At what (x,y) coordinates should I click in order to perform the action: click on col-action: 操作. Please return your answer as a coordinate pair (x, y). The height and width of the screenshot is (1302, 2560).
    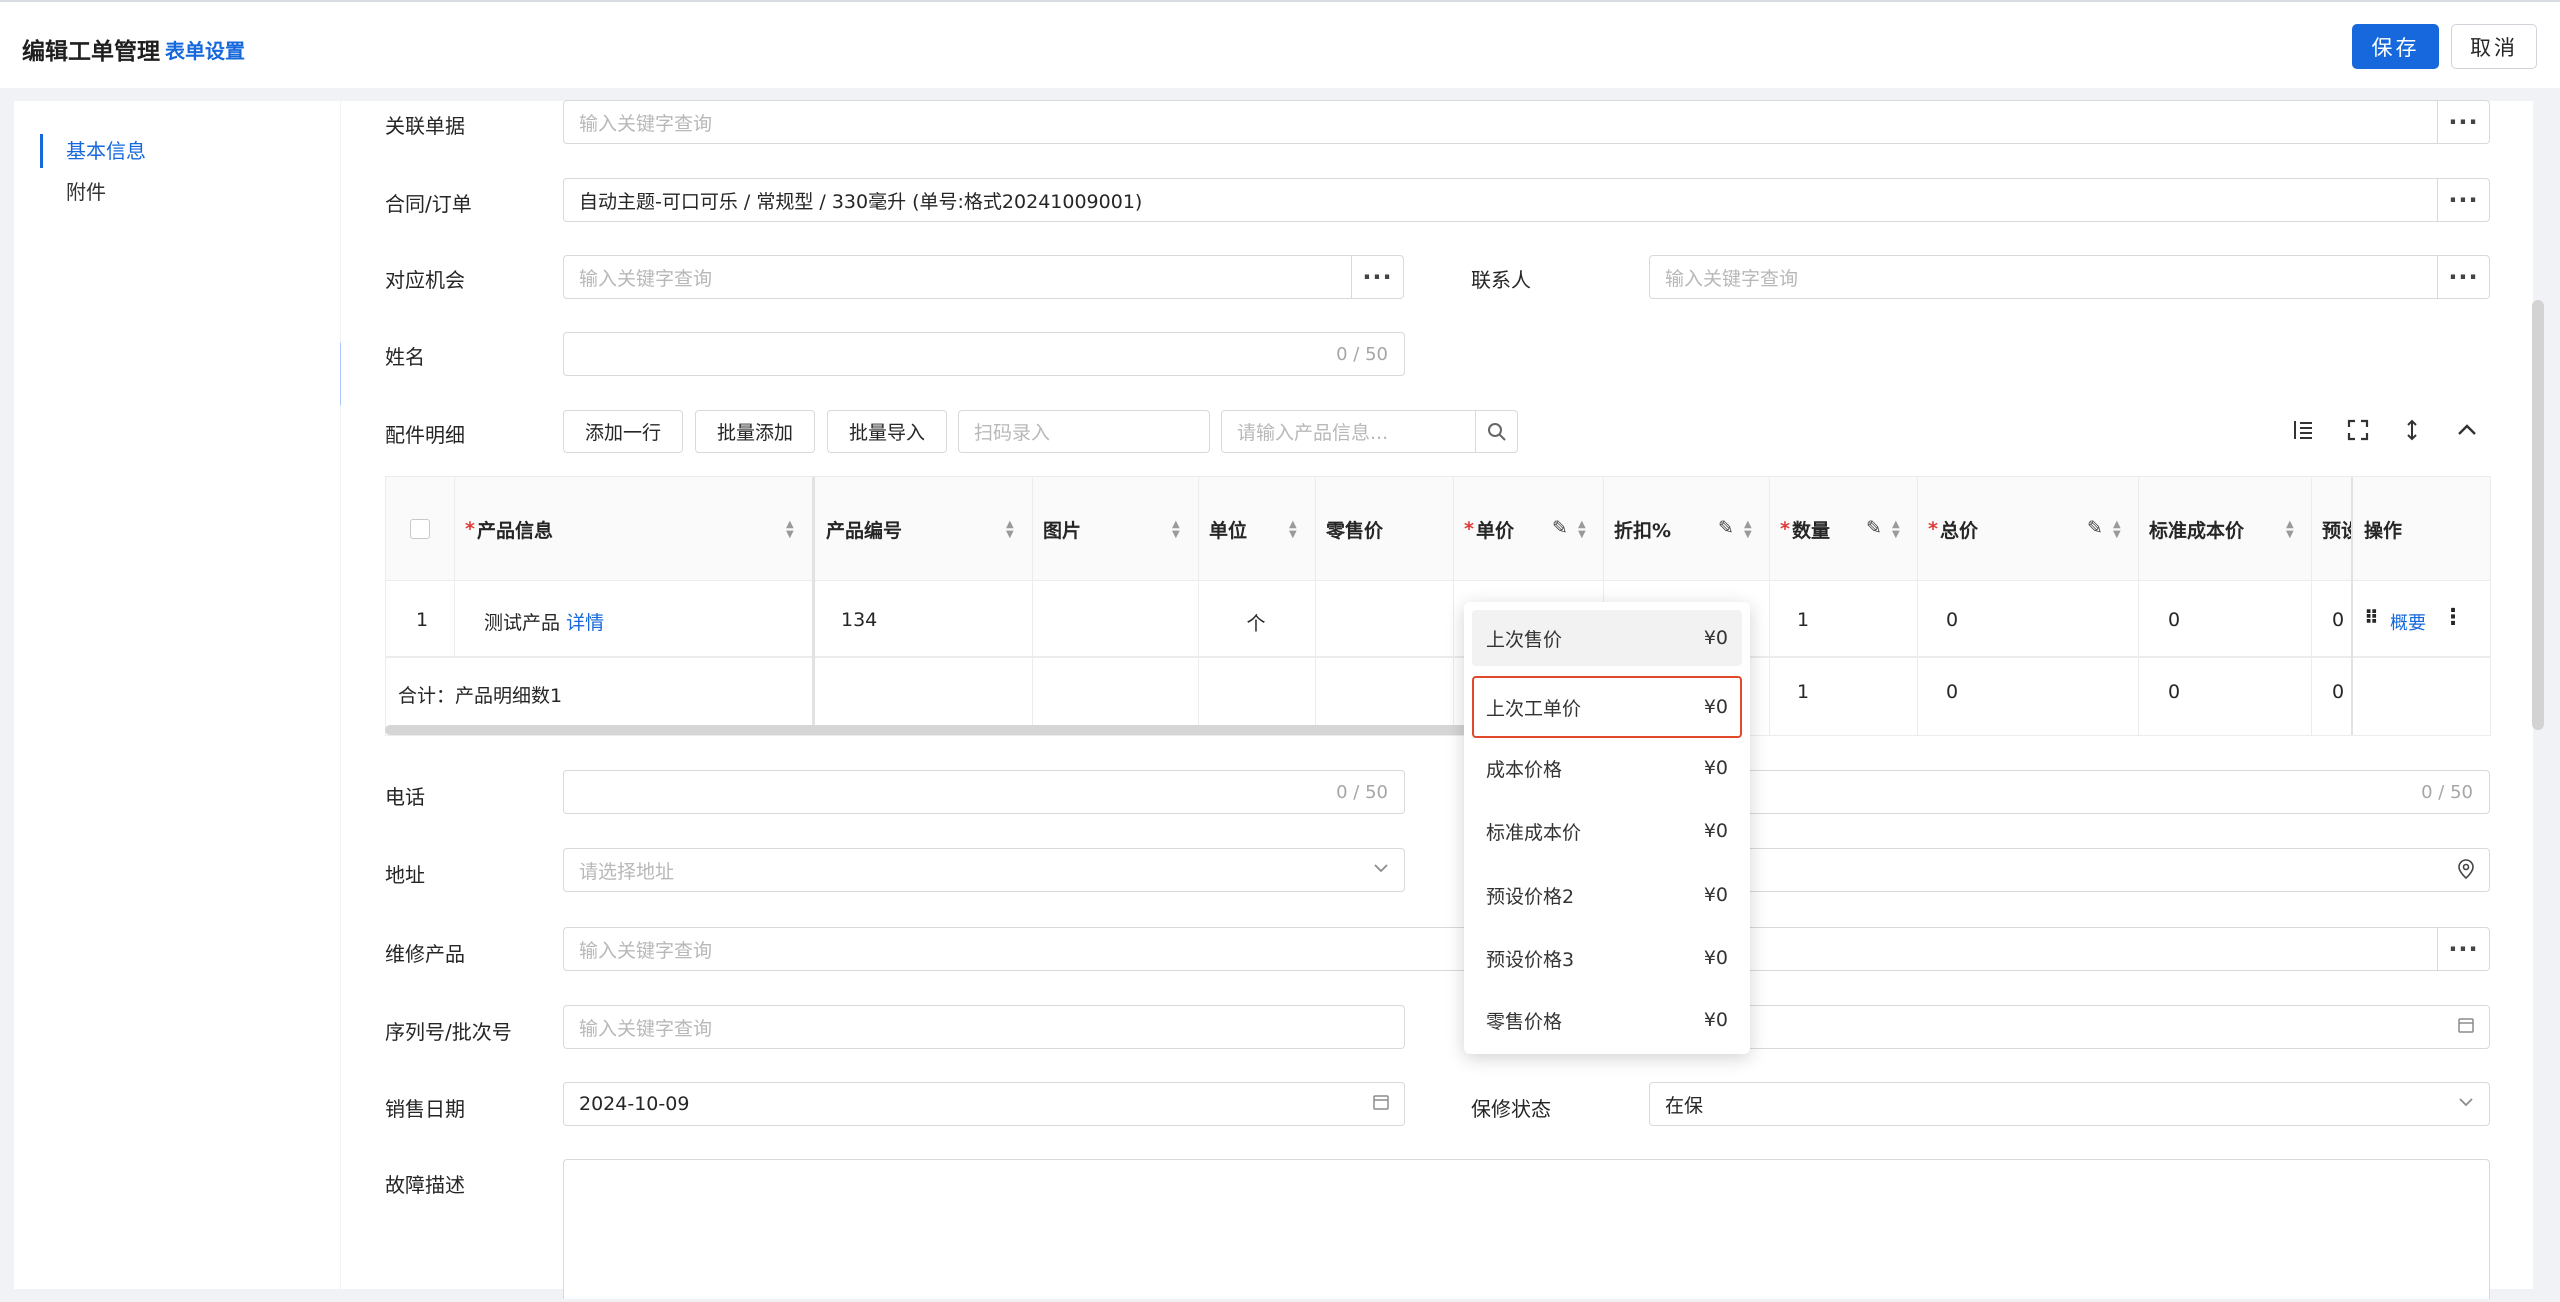
    Looking at the image, I should click on (2383, 530).